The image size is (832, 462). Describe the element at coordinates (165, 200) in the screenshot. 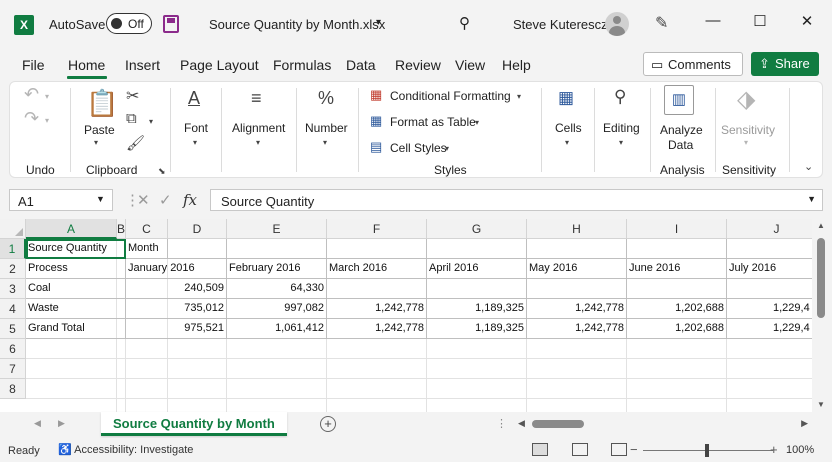

I see `enter-icon: ✓` at that location.